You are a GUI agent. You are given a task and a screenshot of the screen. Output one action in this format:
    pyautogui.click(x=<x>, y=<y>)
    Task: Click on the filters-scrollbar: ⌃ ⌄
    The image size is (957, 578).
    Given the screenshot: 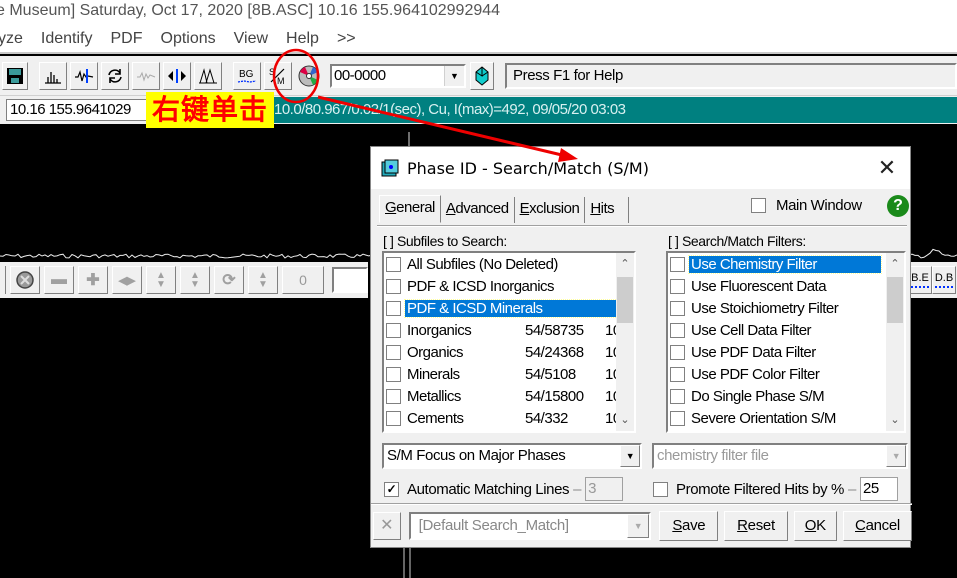 What is the action you would take?
    pyautogui.click(x=895, y=342)
    